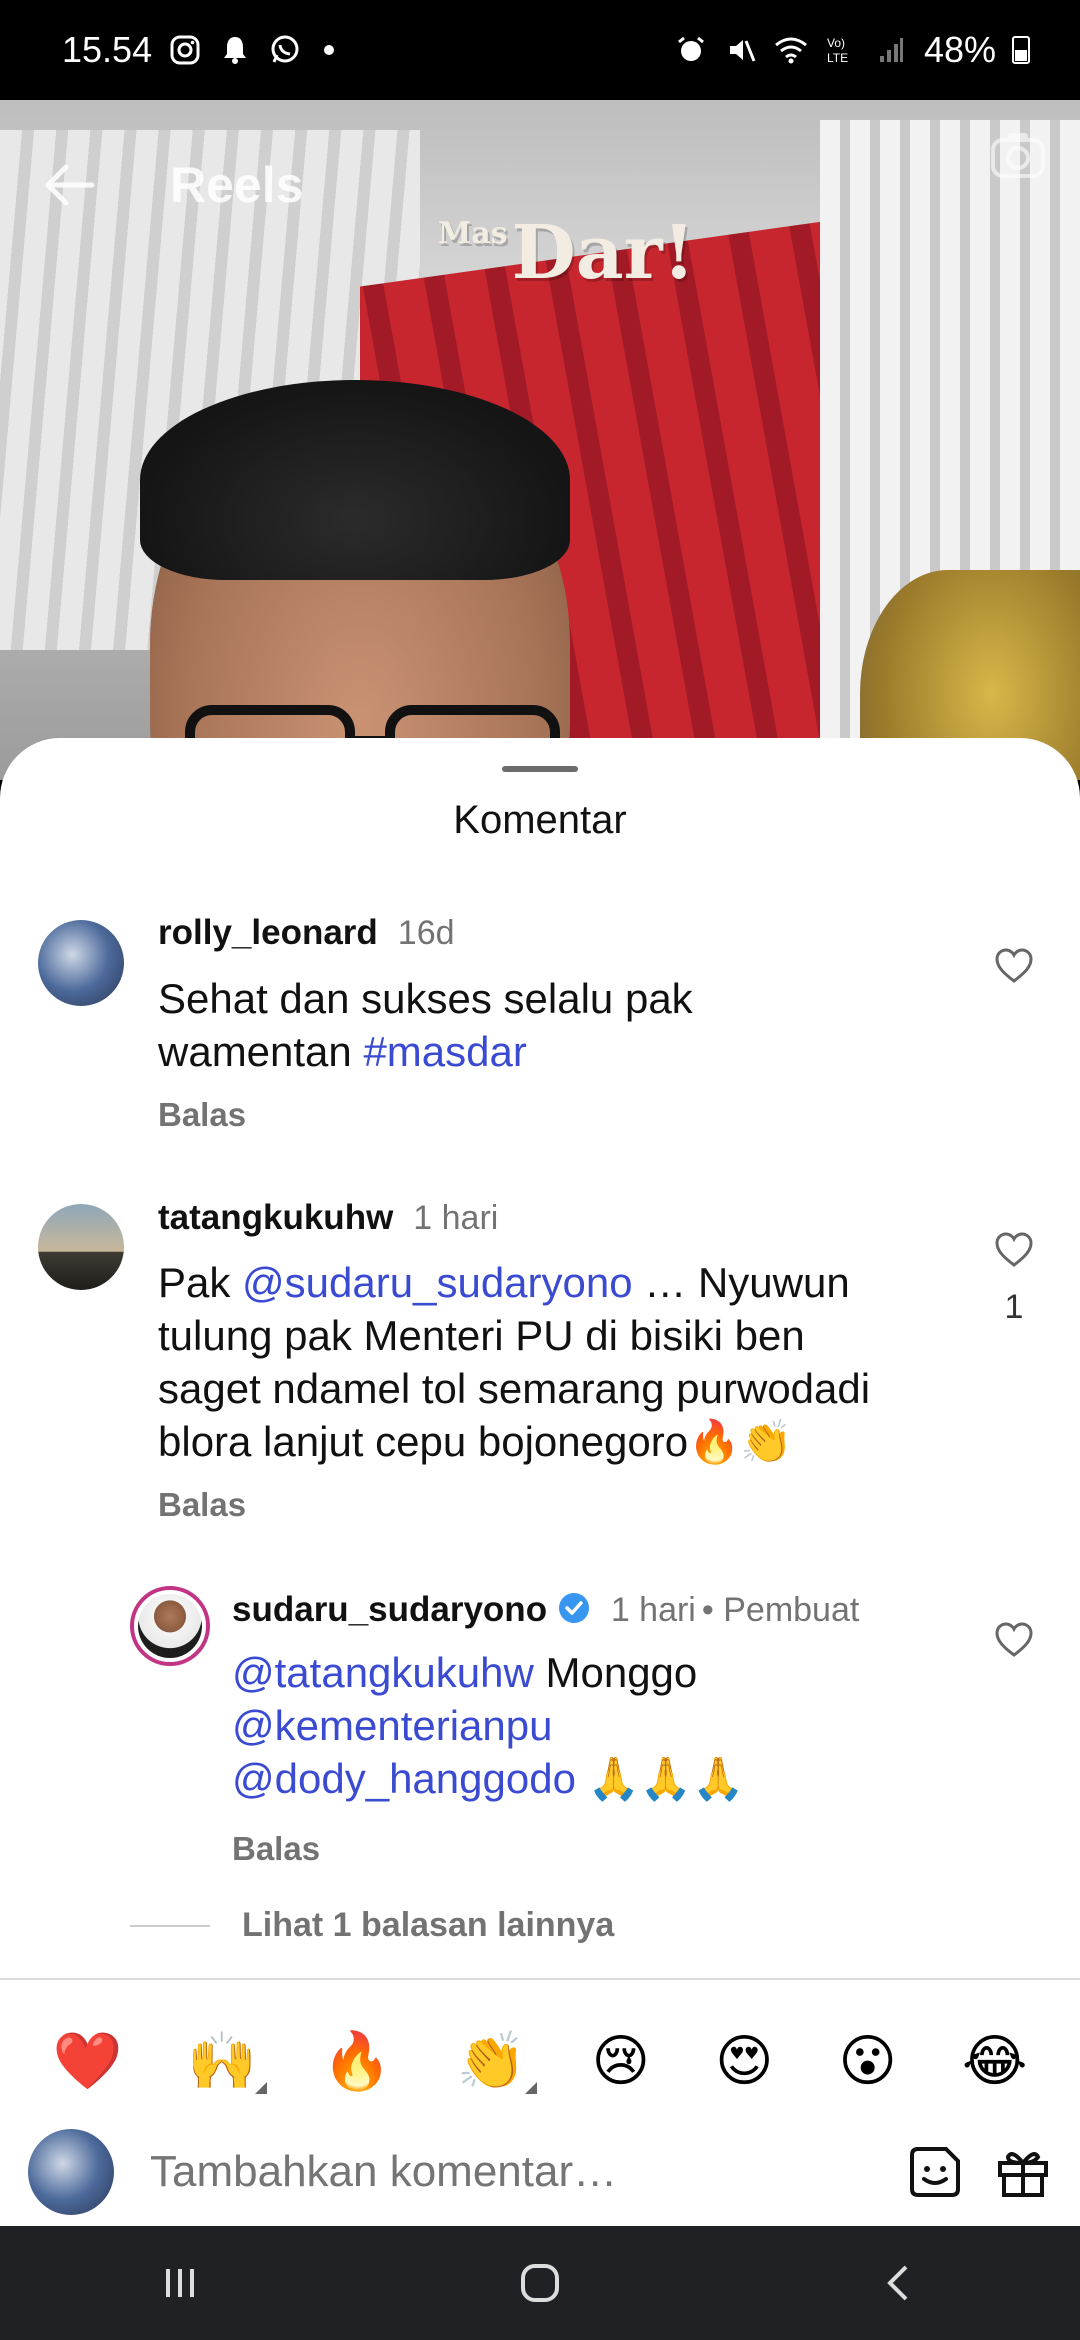 The width and height of the screenshot is (1080, 2340). Describe the element at coordinates (573, 1608) in the screenshot. I see `verified-badge-icon` at that location.